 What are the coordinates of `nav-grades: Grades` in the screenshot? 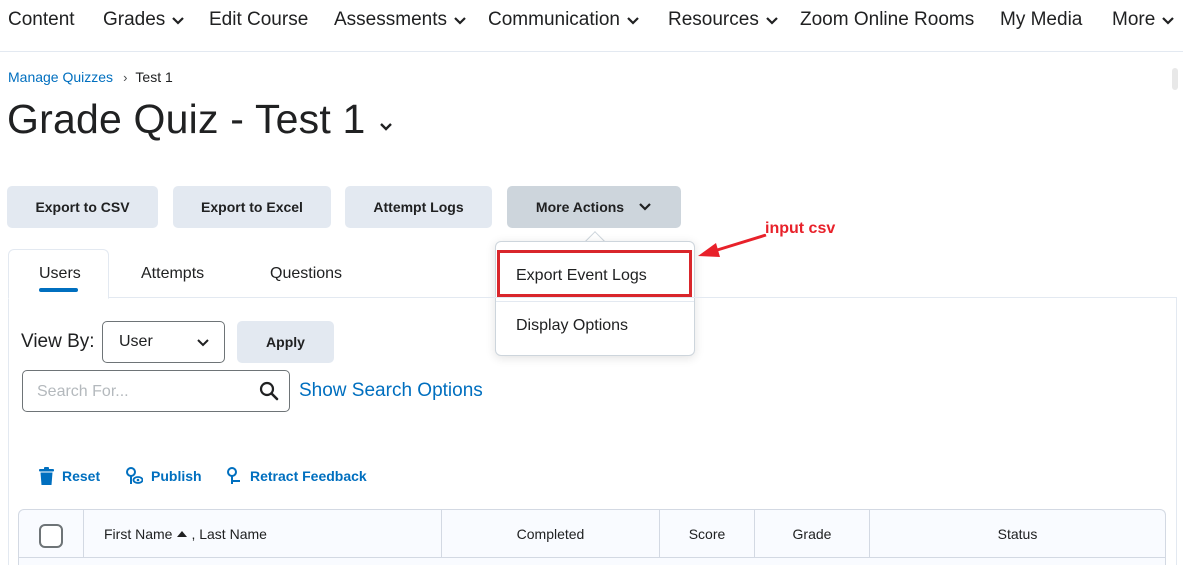 It's located at (144, 20).